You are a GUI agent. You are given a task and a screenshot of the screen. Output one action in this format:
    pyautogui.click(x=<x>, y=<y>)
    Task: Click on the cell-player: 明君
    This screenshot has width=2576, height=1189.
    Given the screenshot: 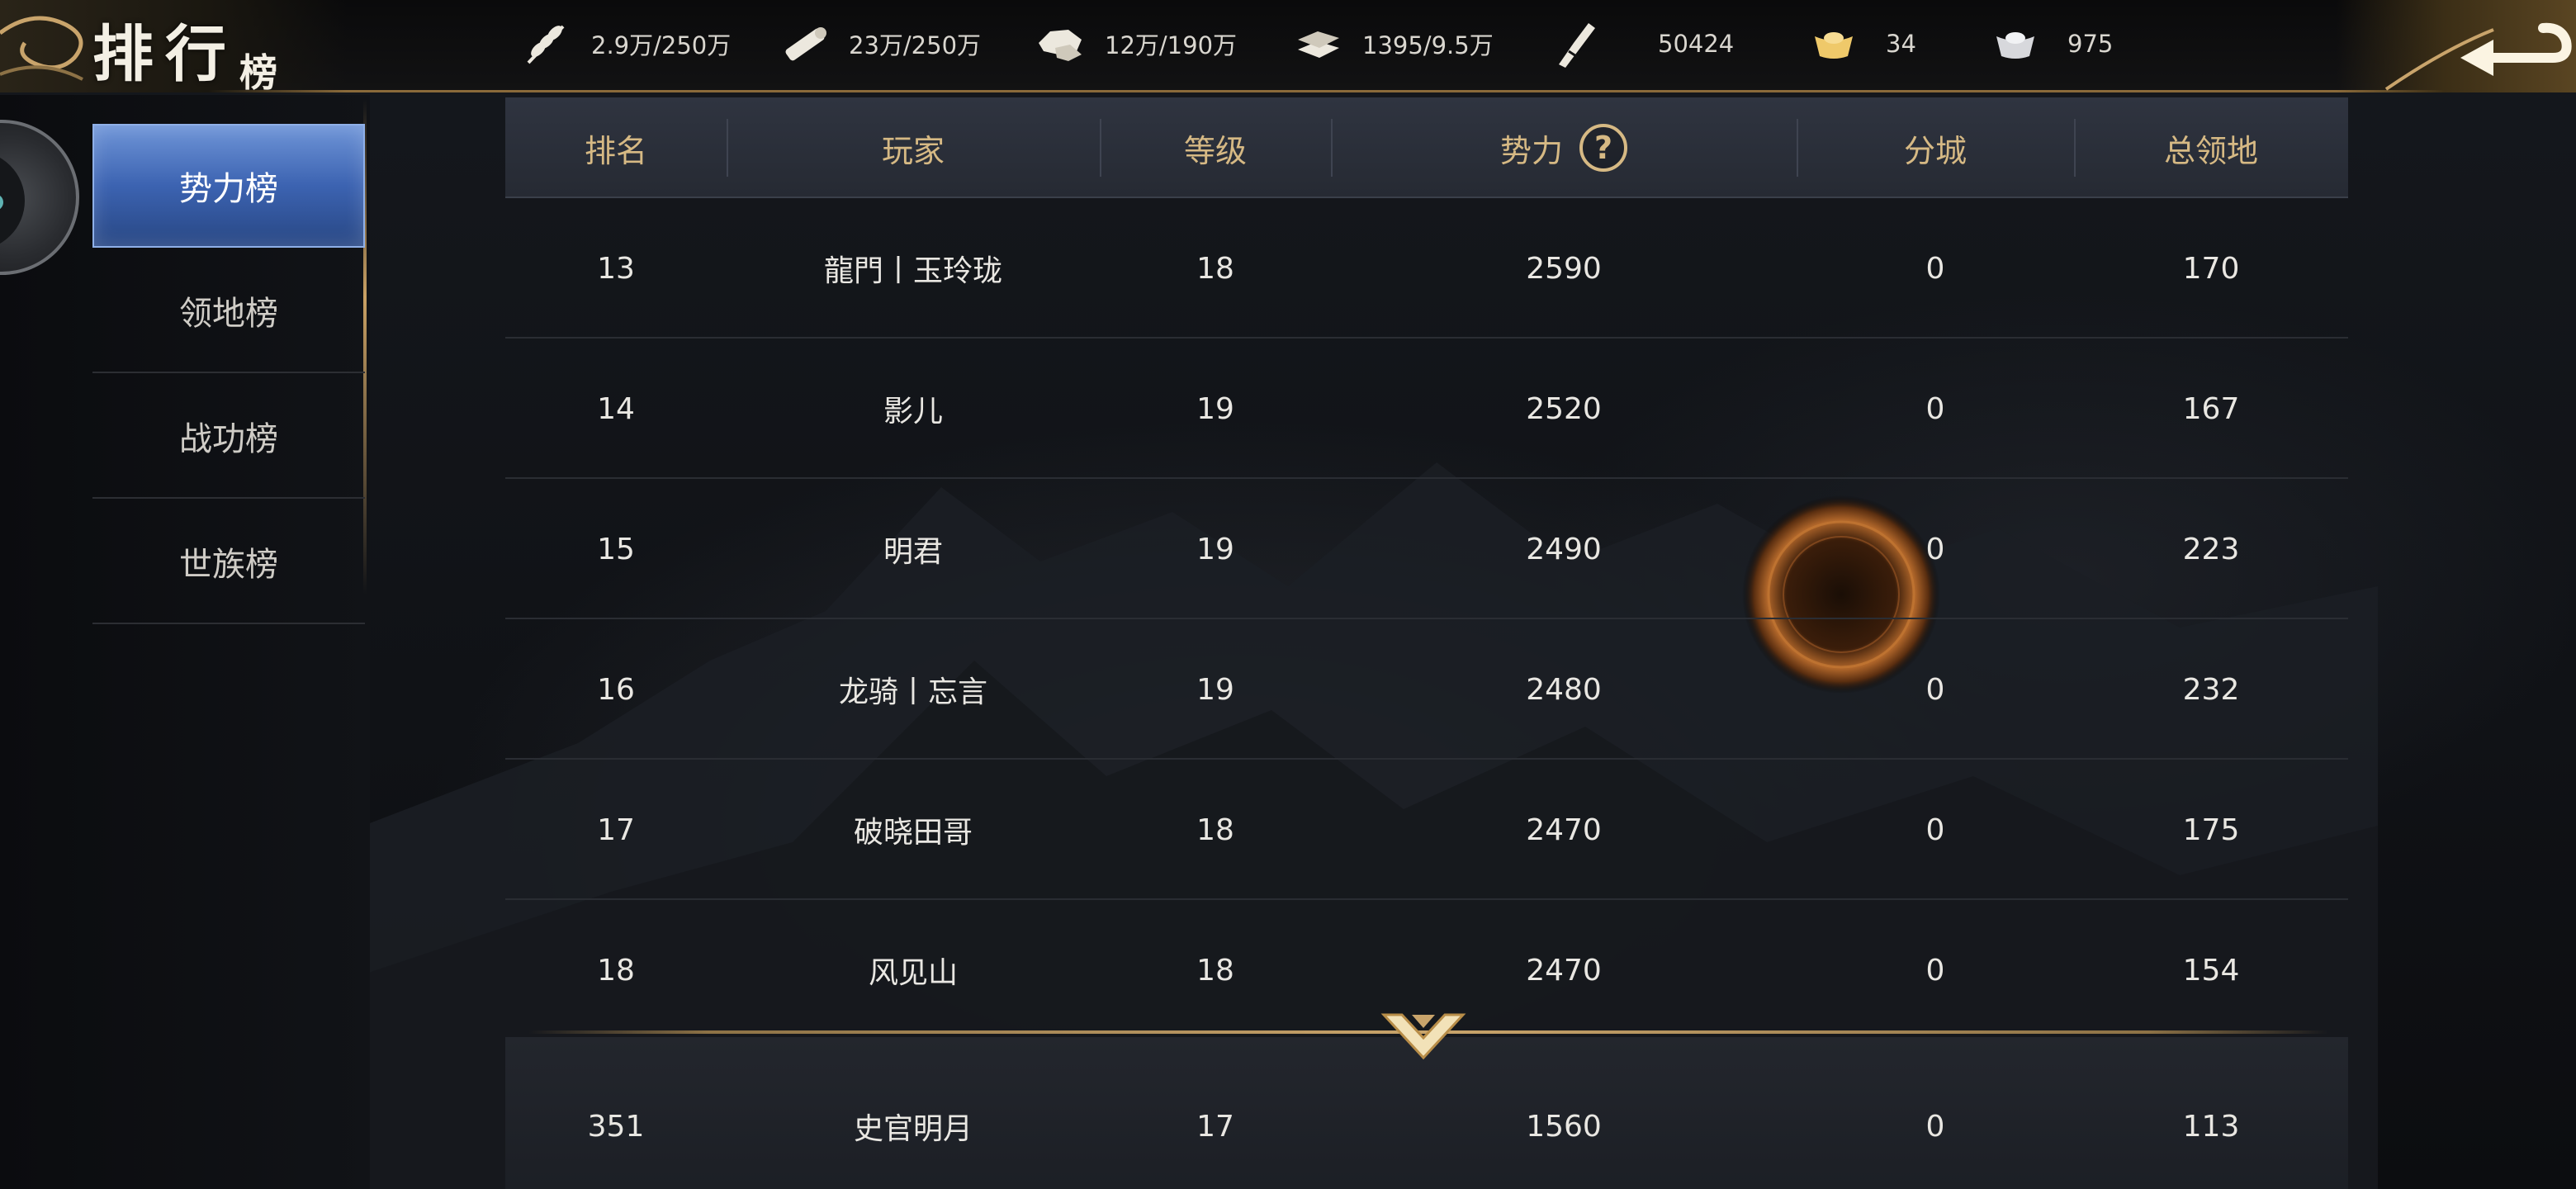 What is the action you would take?
    pyautogui.click(x=913, y=552)
    